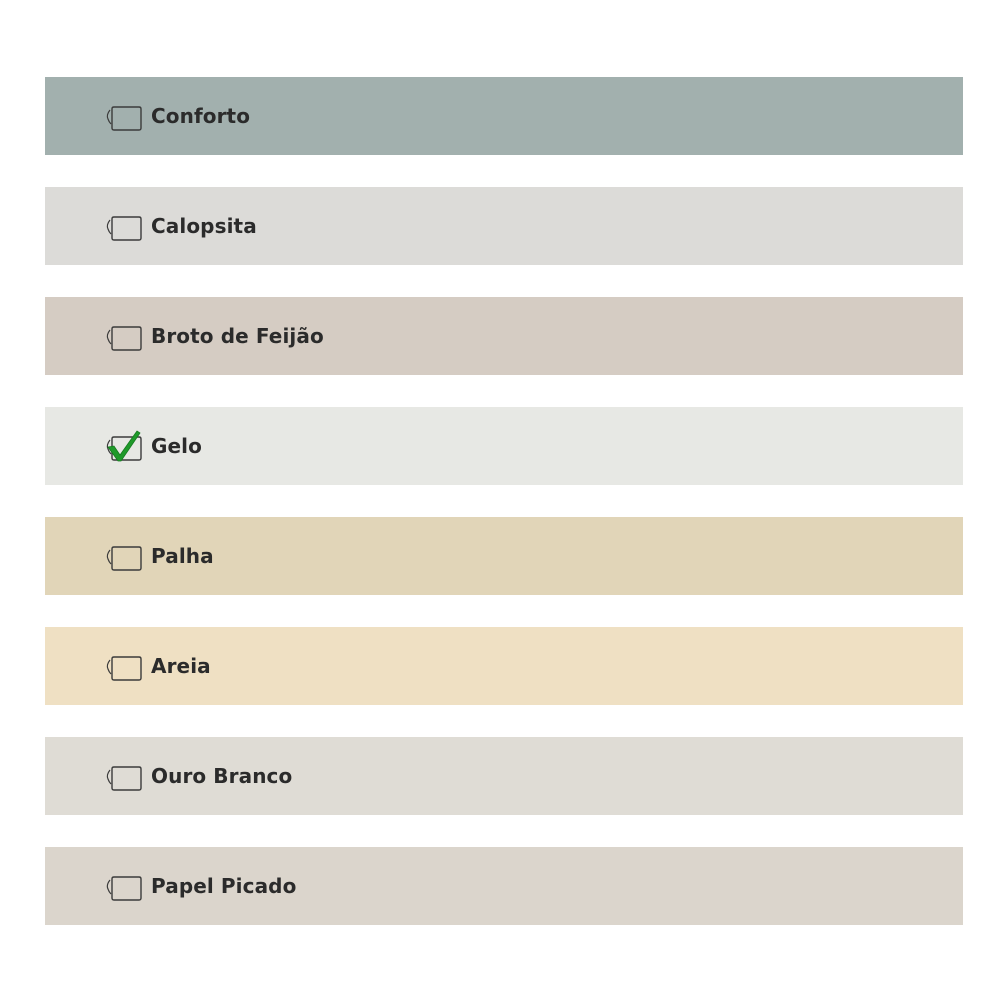 This screenshot has height=1000, width=1000. Describe the element at coordinates (224, 886) in the screenshot. I see `swatch-label: Papel Picado` at that location.